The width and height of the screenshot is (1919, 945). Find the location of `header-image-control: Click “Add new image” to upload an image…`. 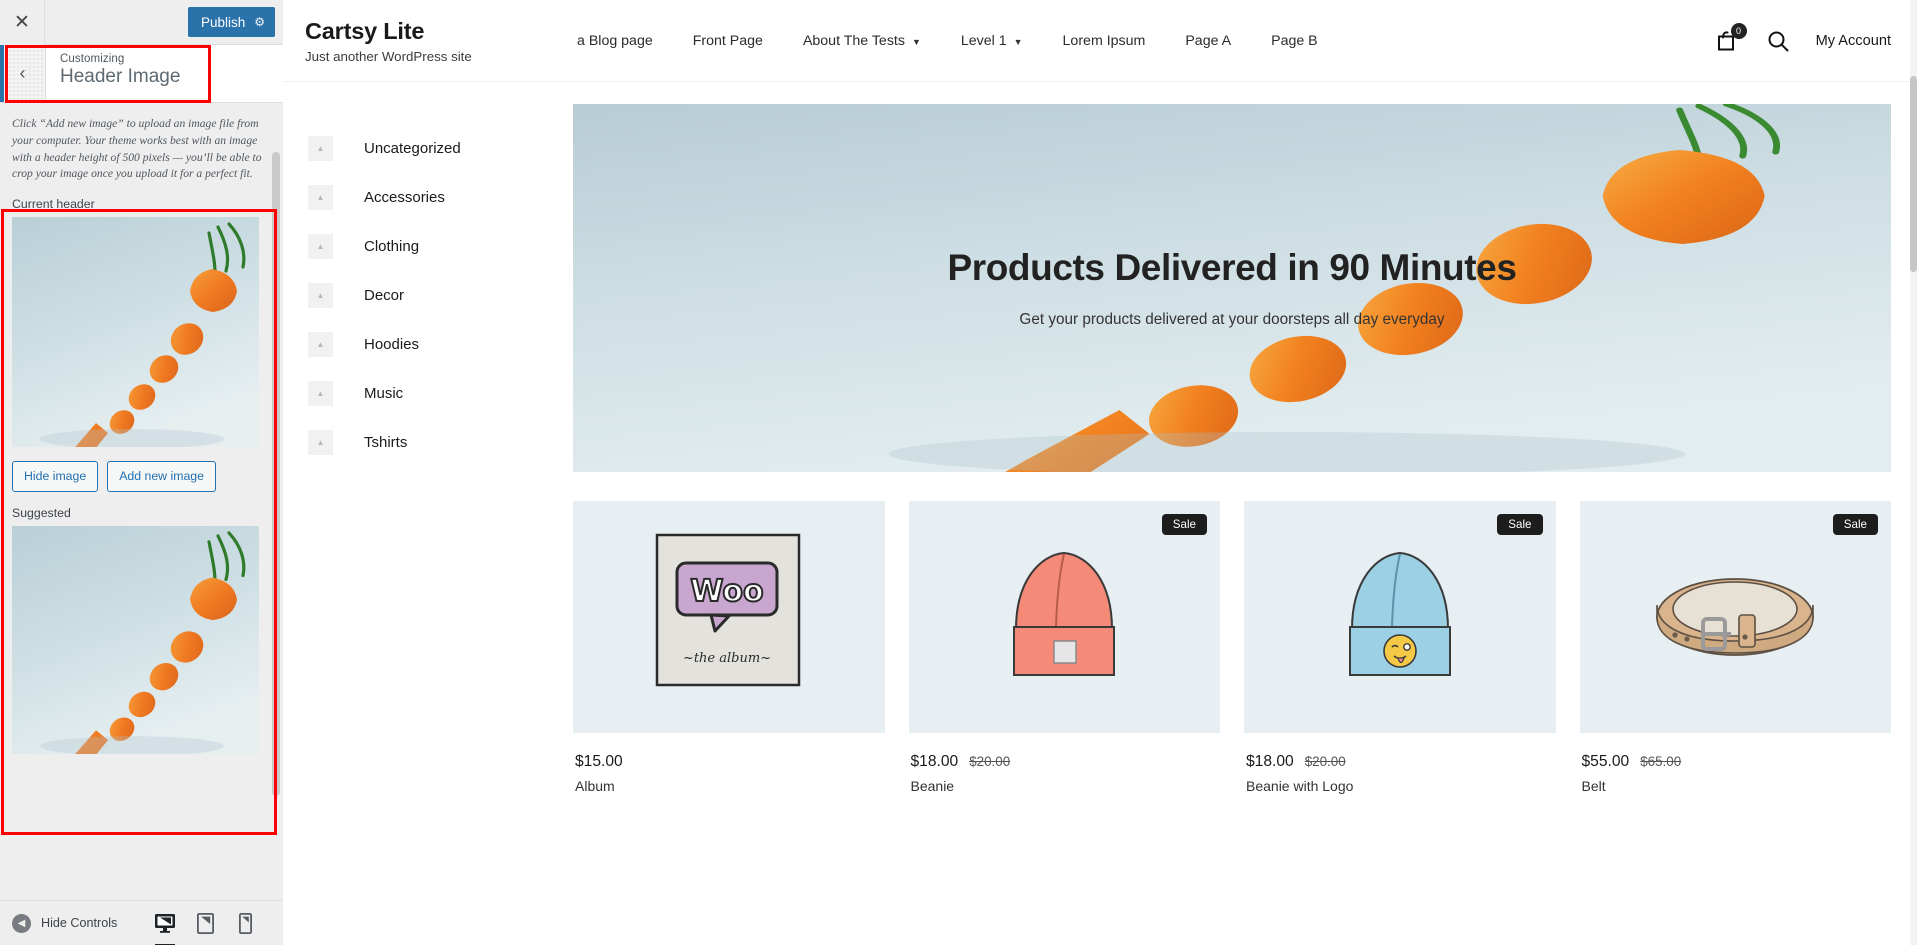

header-image-control: Click “Add new image” to upload an image… is located at coordinates (141, 429).